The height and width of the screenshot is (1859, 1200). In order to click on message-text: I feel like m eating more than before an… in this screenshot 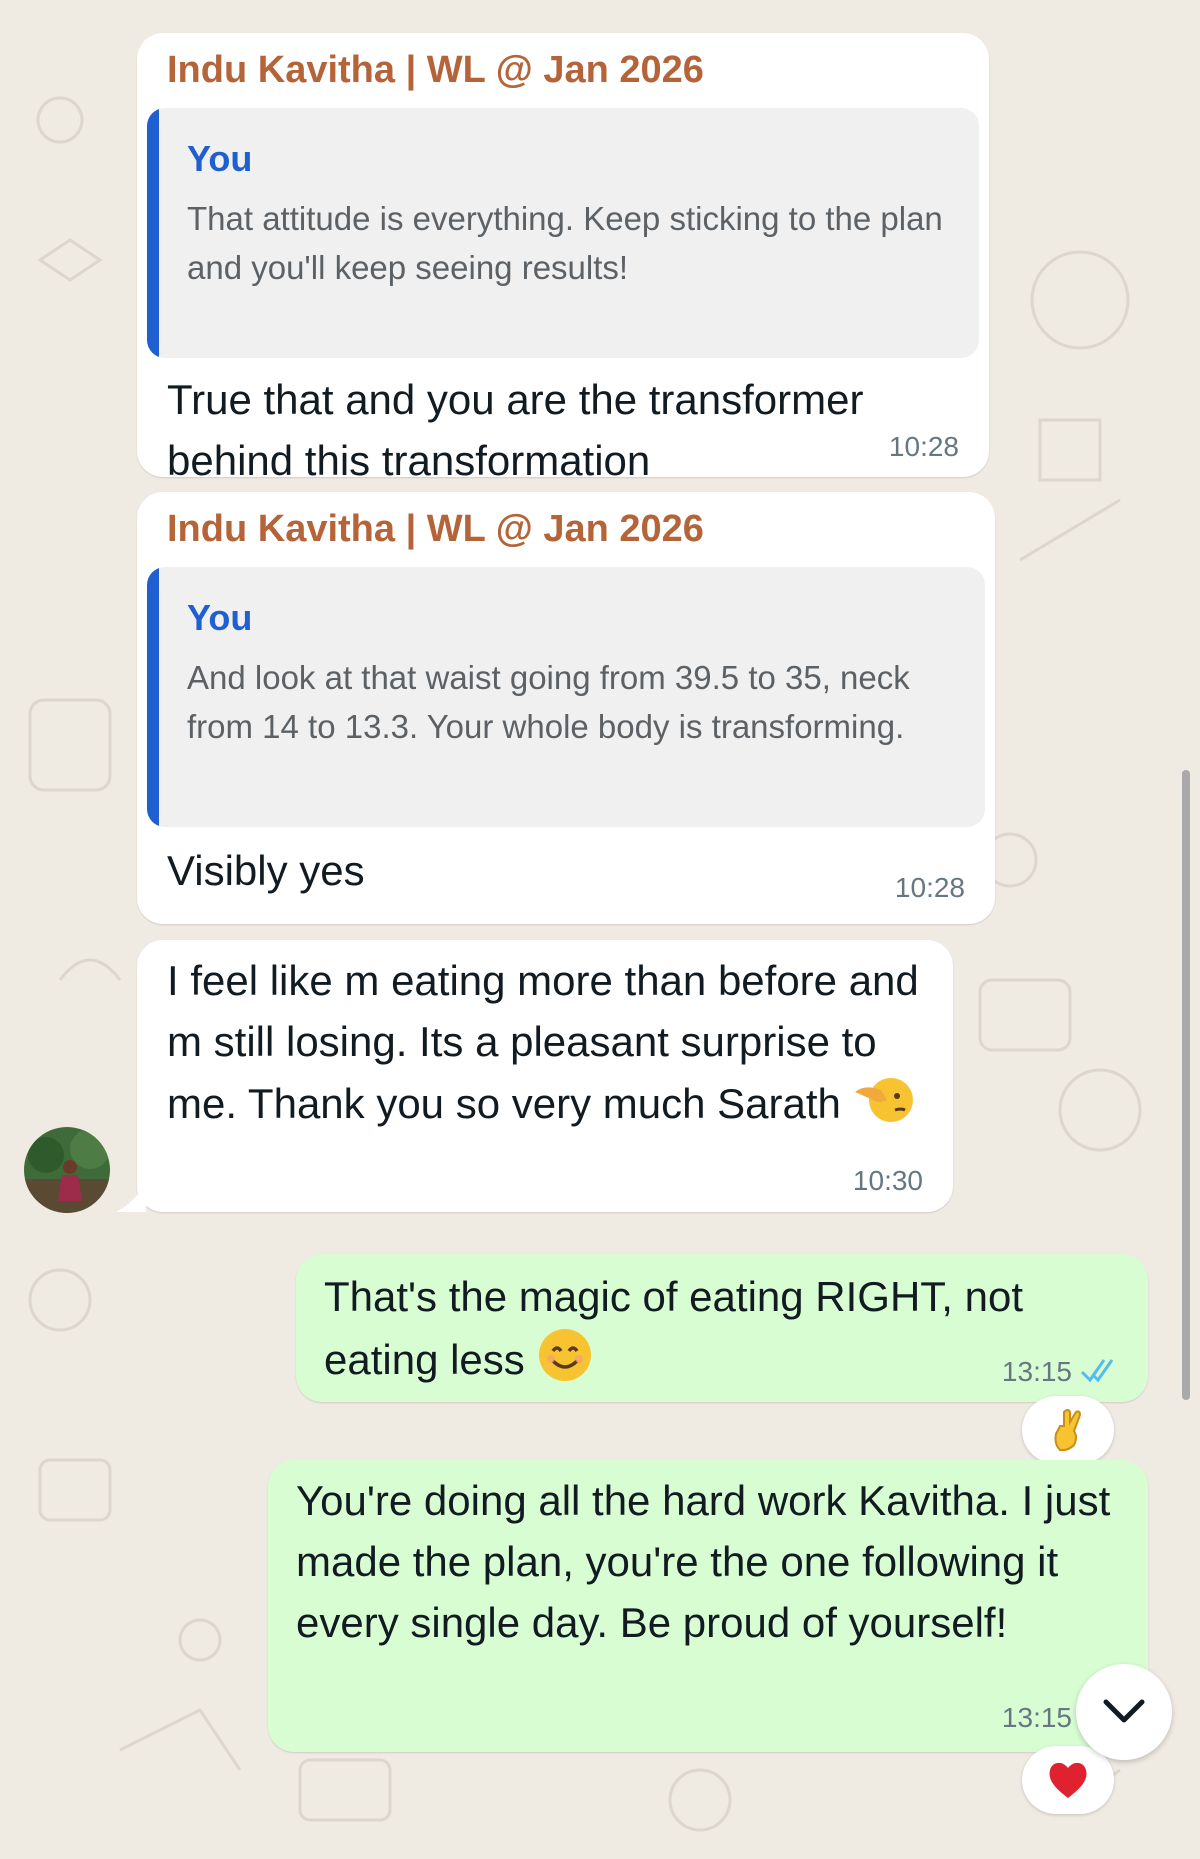, I will do `click(547, 1046)`.